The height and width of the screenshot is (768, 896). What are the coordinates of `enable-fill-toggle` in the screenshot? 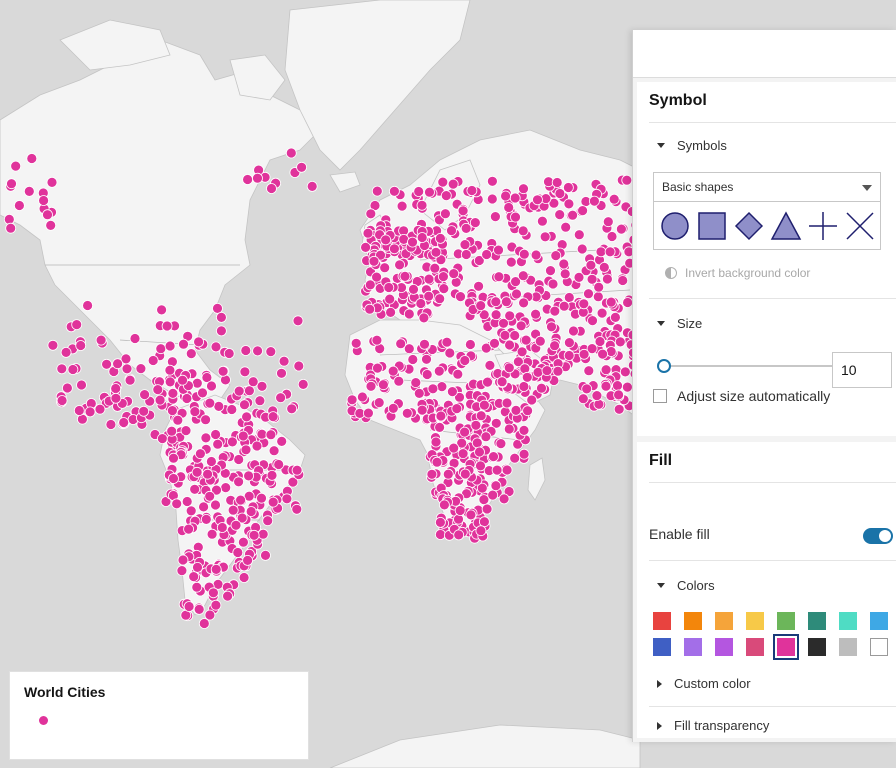 It's located at (878, 536).